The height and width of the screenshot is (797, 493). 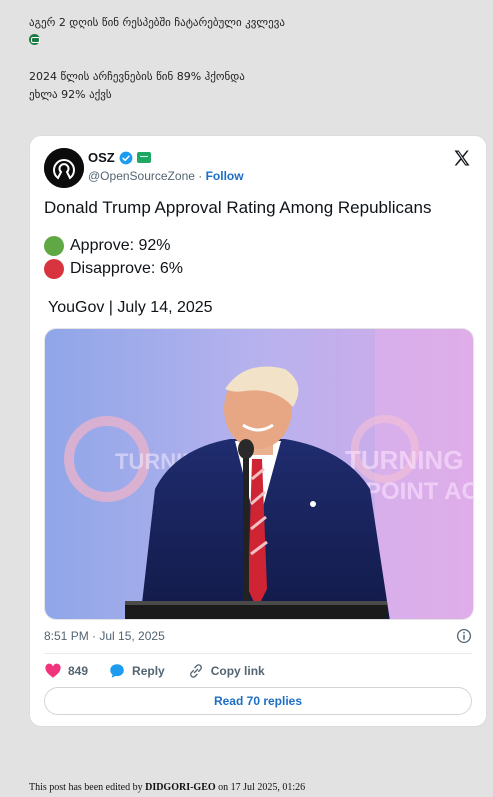 I want to click on read-replies-button: Read 70 replies, so click(x=258, y=701).